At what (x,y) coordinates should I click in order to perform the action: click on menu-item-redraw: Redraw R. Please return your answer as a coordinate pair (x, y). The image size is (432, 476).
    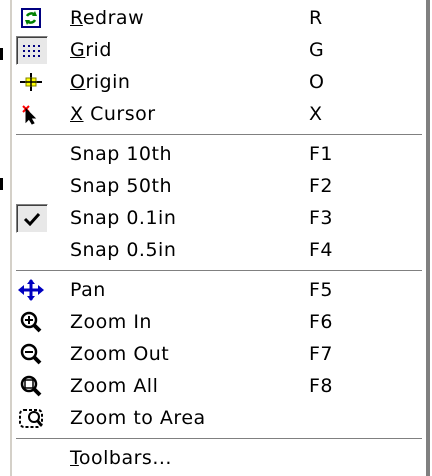
    Looking at the image, I should click on (219, 18).